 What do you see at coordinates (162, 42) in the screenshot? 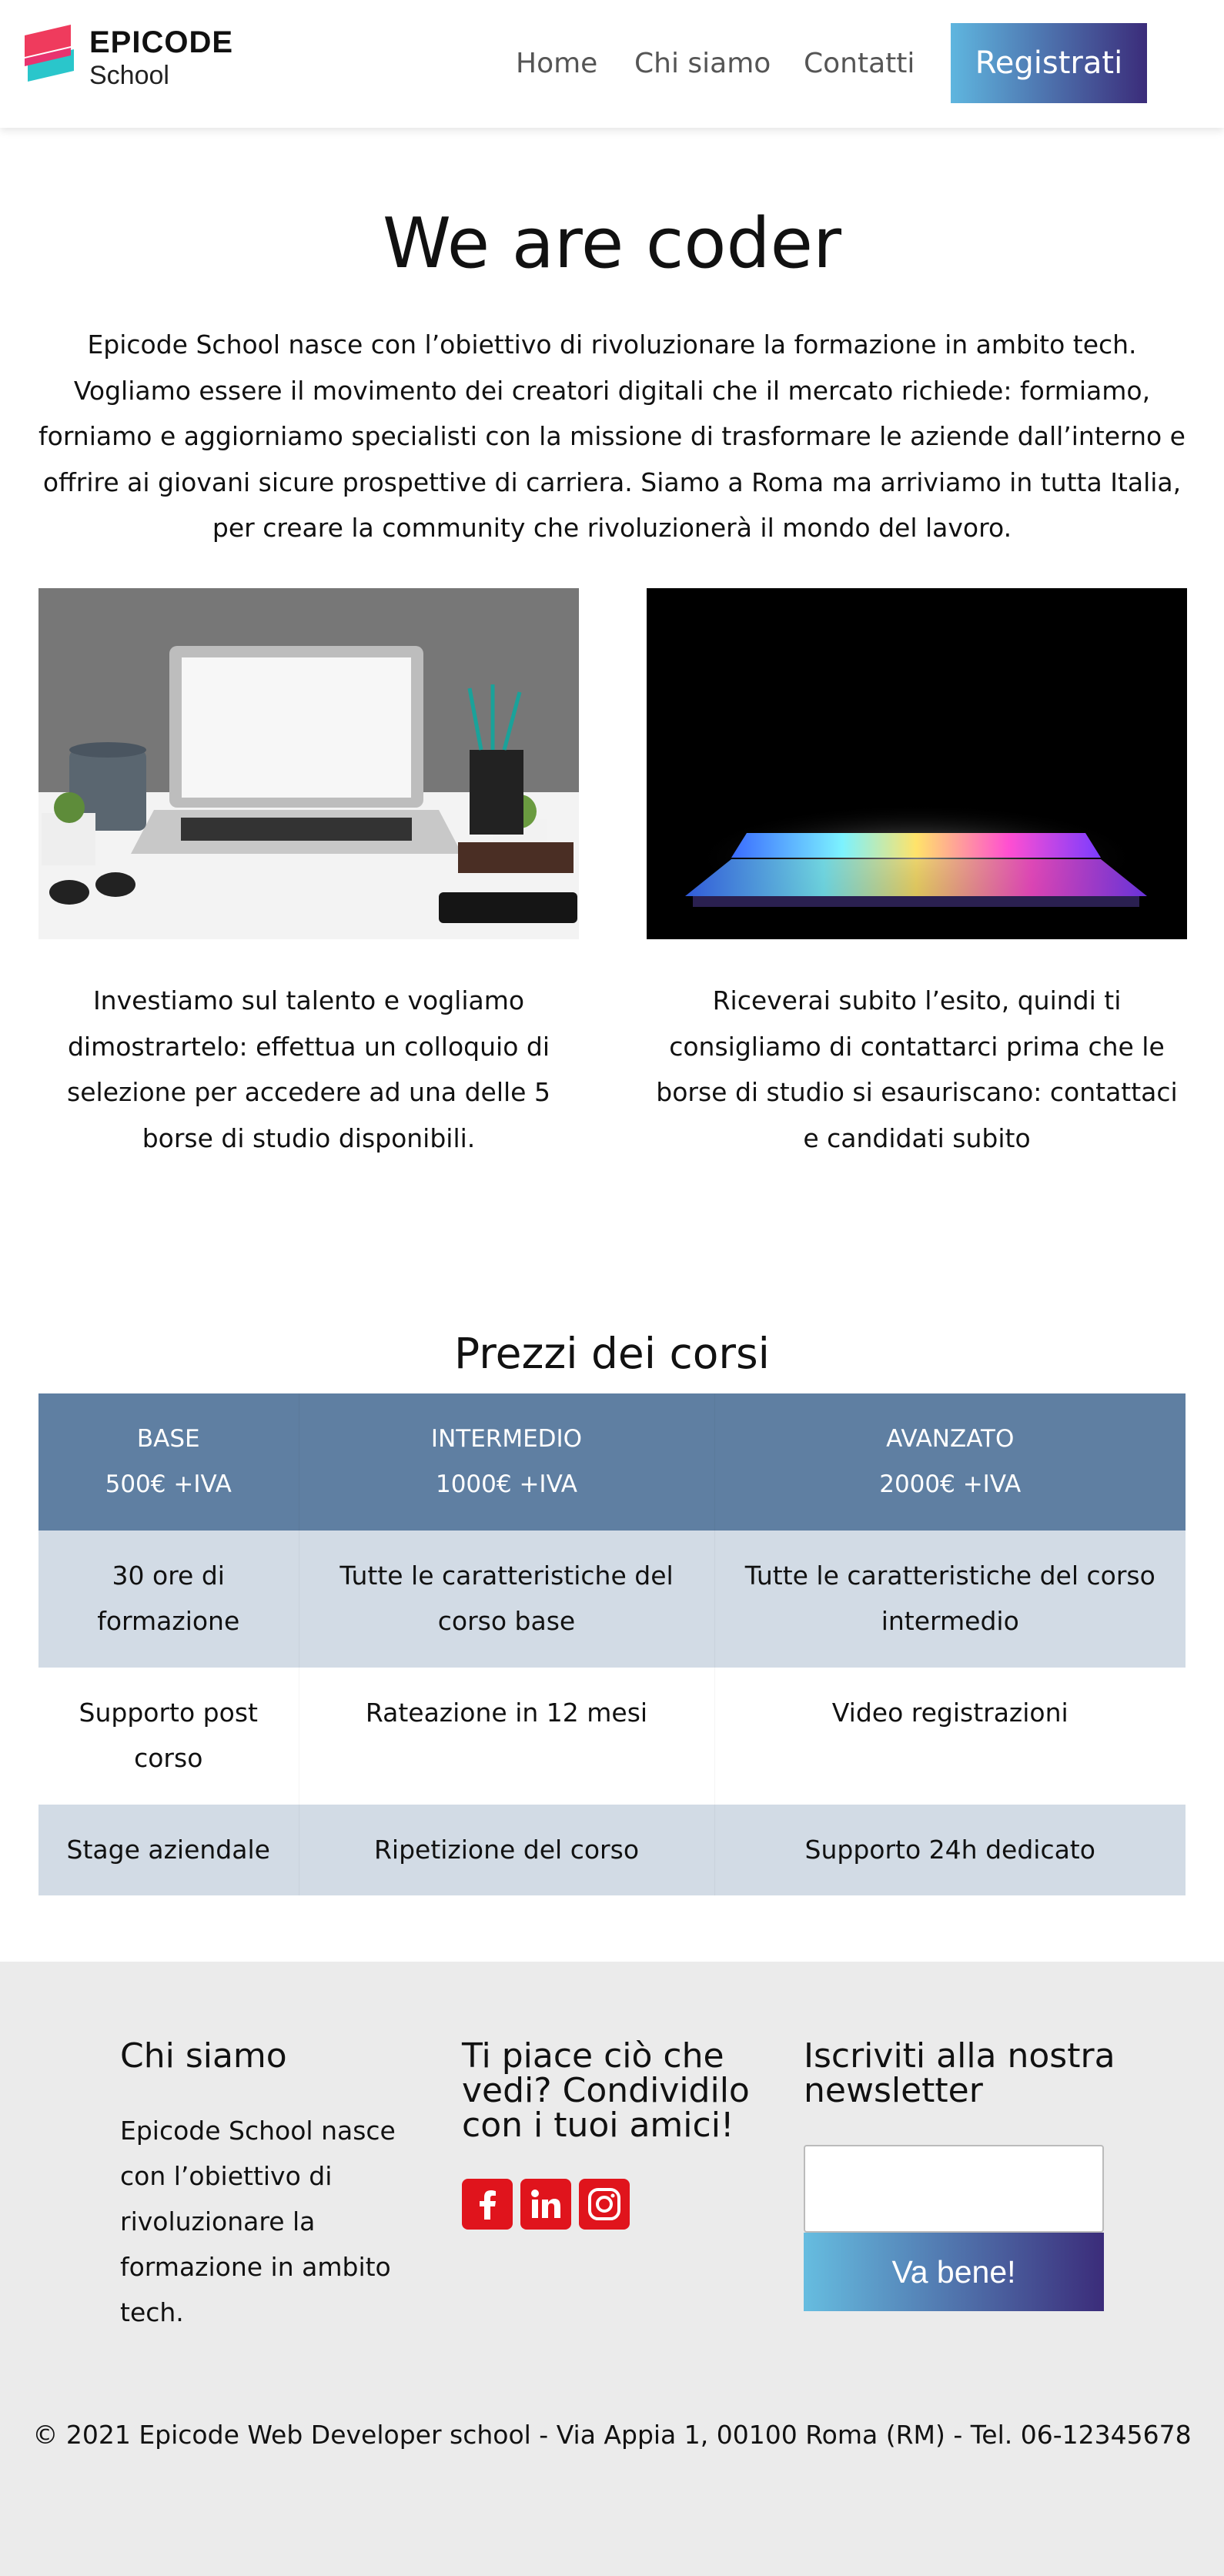
I see `logo-name: EPICODE` at bounding box center [162, 42].